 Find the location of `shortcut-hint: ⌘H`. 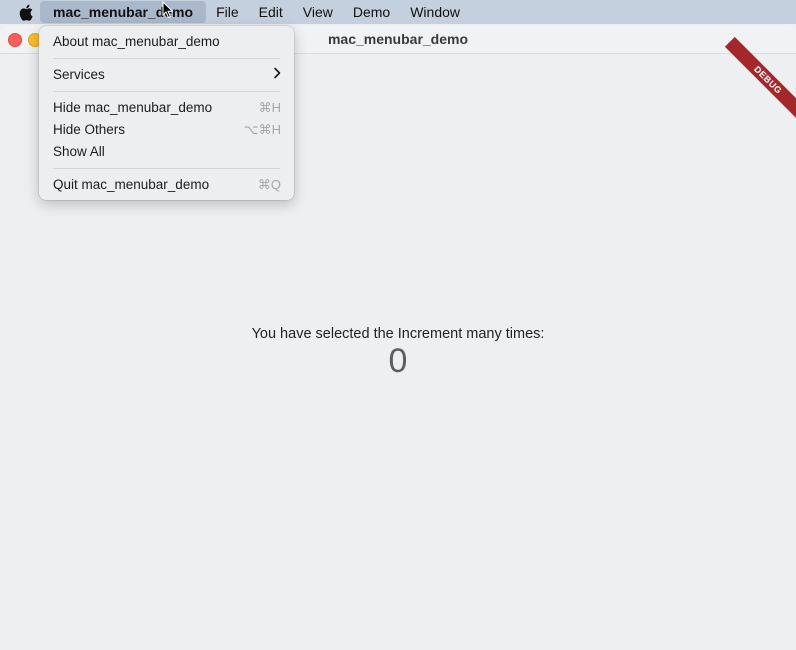

shortcut-hint: ⌘H is located at coordinates (269, 107).